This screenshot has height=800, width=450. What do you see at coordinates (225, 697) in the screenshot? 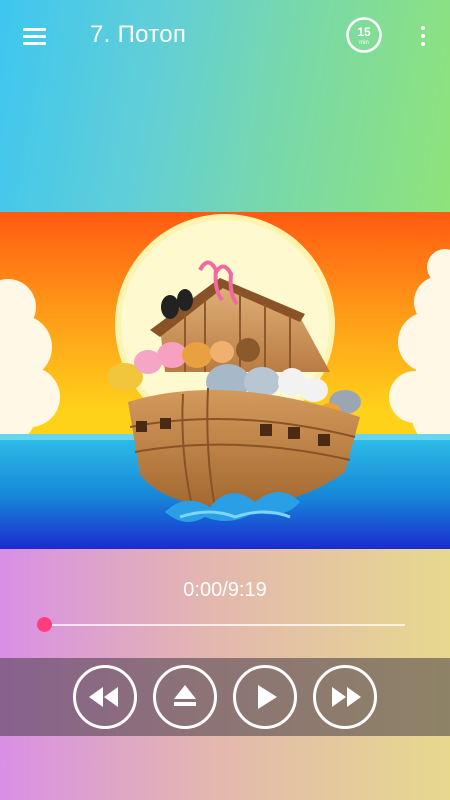
I see `playback-controls` at bounding box center [225, 697].